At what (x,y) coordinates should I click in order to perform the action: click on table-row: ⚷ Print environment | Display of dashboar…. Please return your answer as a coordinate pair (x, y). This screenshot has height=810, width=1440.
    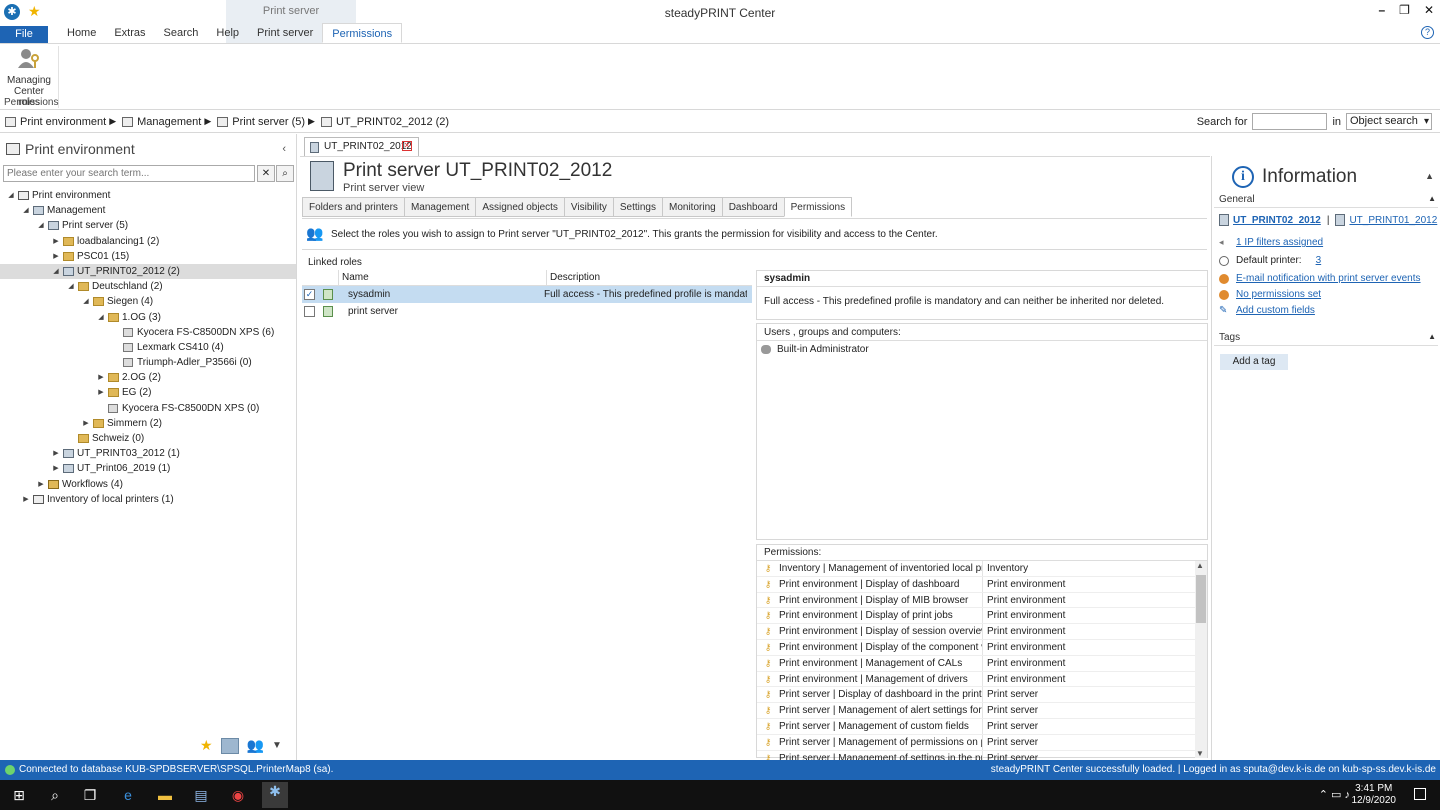
    Looking at the image, I should click on (982, 584).